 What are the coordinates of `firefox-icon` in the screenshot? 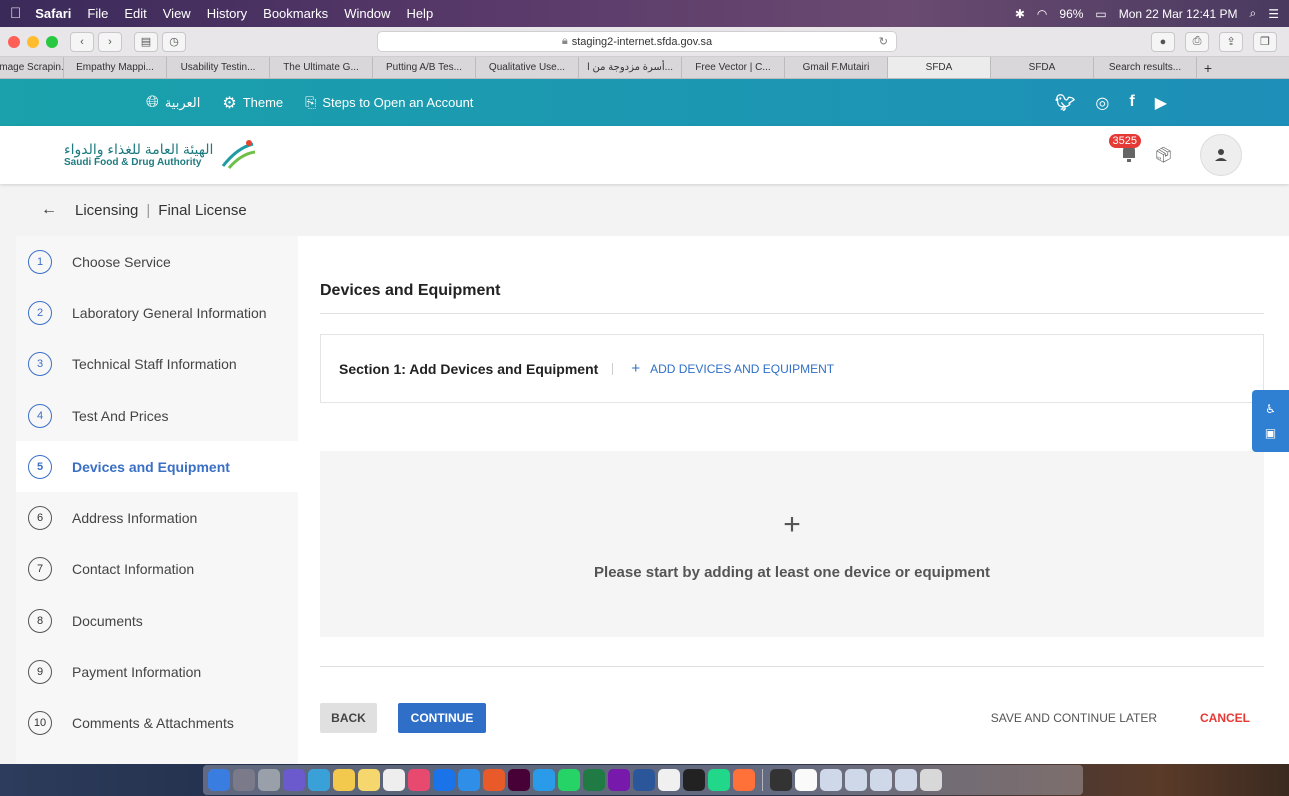 It's located at (744, 780).